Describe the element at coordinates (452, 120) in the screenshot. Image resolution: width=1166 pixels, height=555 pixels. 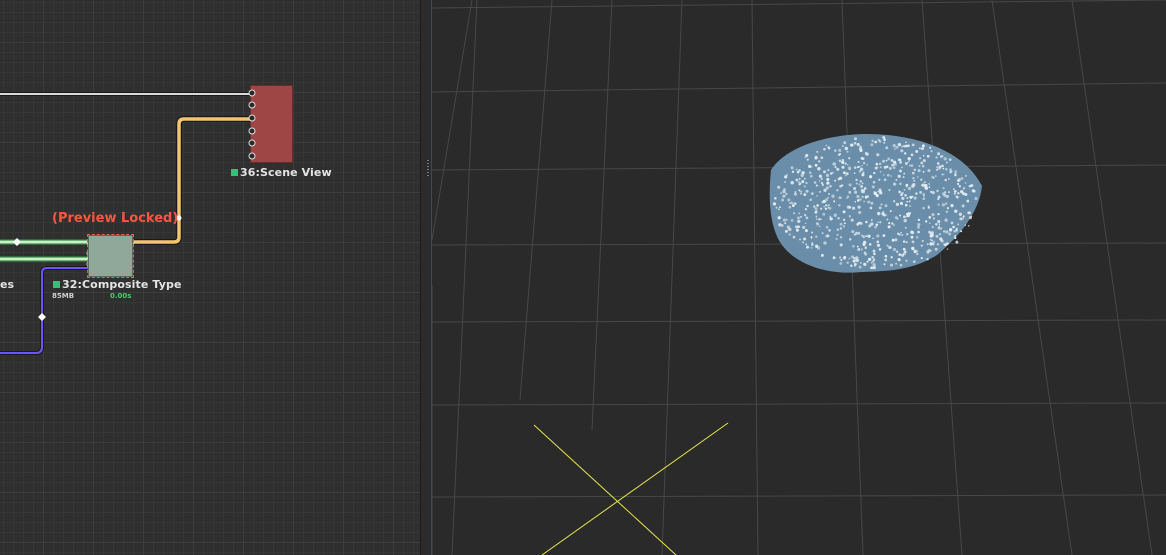
I see `grid-line` at that location.